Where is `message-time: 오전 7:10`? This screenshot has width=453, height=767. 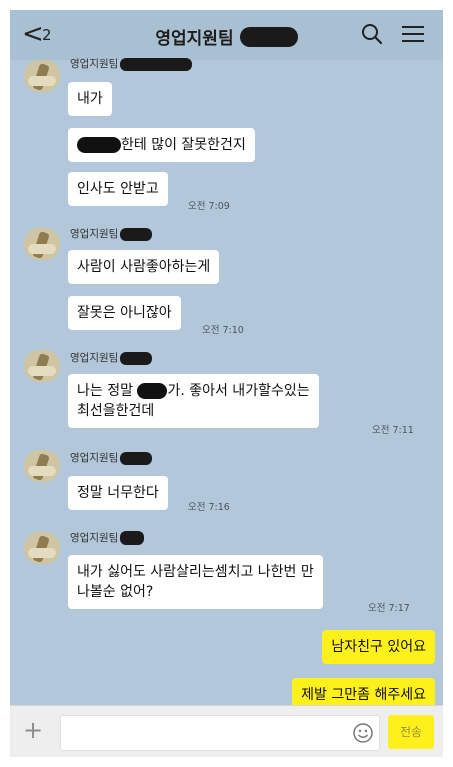 message-time: 오전 7:10 is located at coordinates (223, 330).